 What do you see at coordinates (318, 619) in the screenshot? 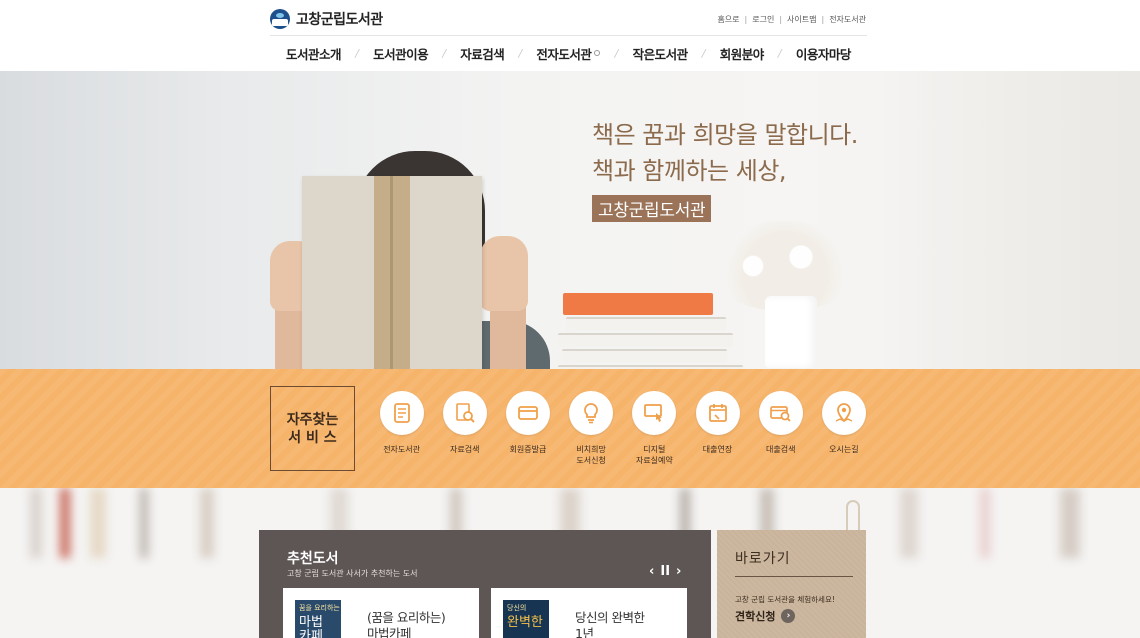
I see `book-cover: 꿈을 요리하는 마법 카페` at bounding box center [318, 619].